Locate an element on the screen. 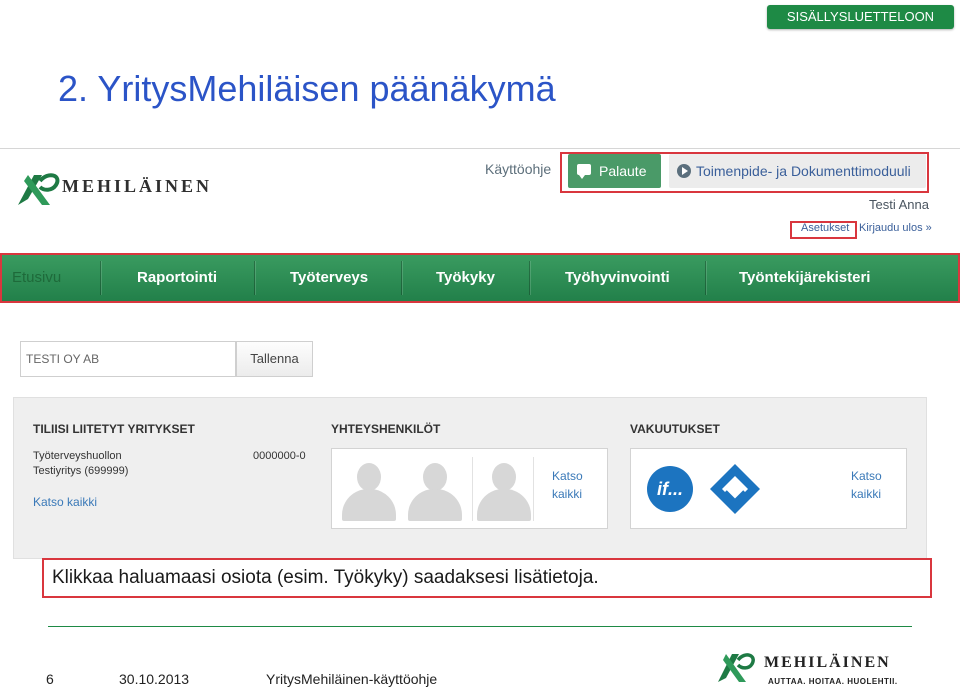 This screenshot has width=960, height=689. module-button: Toimenpide- ja Dokumenttimoduuli is located at coordinates (797, 171).